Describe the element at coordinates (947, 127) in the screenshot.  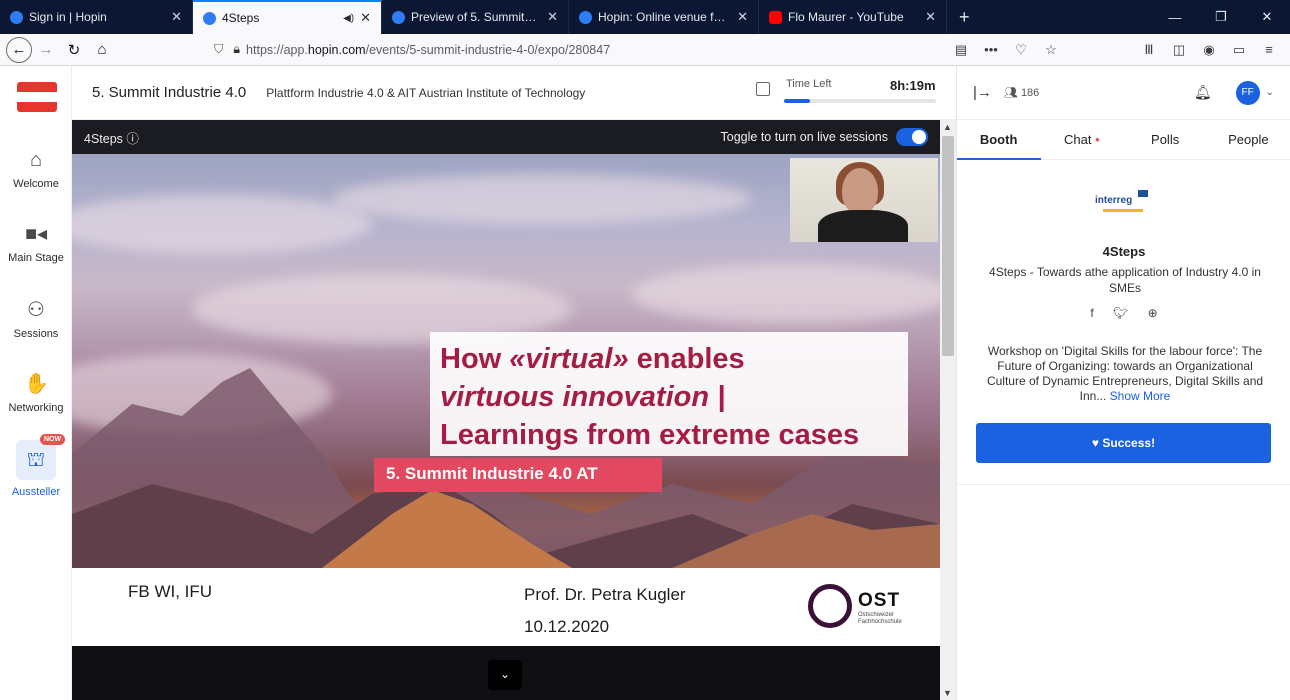
I see `scroll-up-arrow-icon: ▲` at that location.